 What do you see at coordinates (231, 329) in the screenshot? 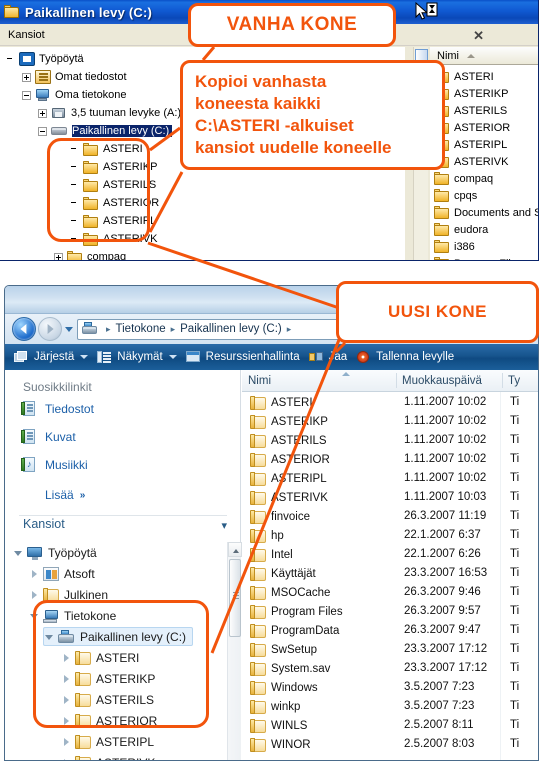
I see `breadcrumb-item-drive: Paikallinen levy (C:)` at bounding box center [231, 329].